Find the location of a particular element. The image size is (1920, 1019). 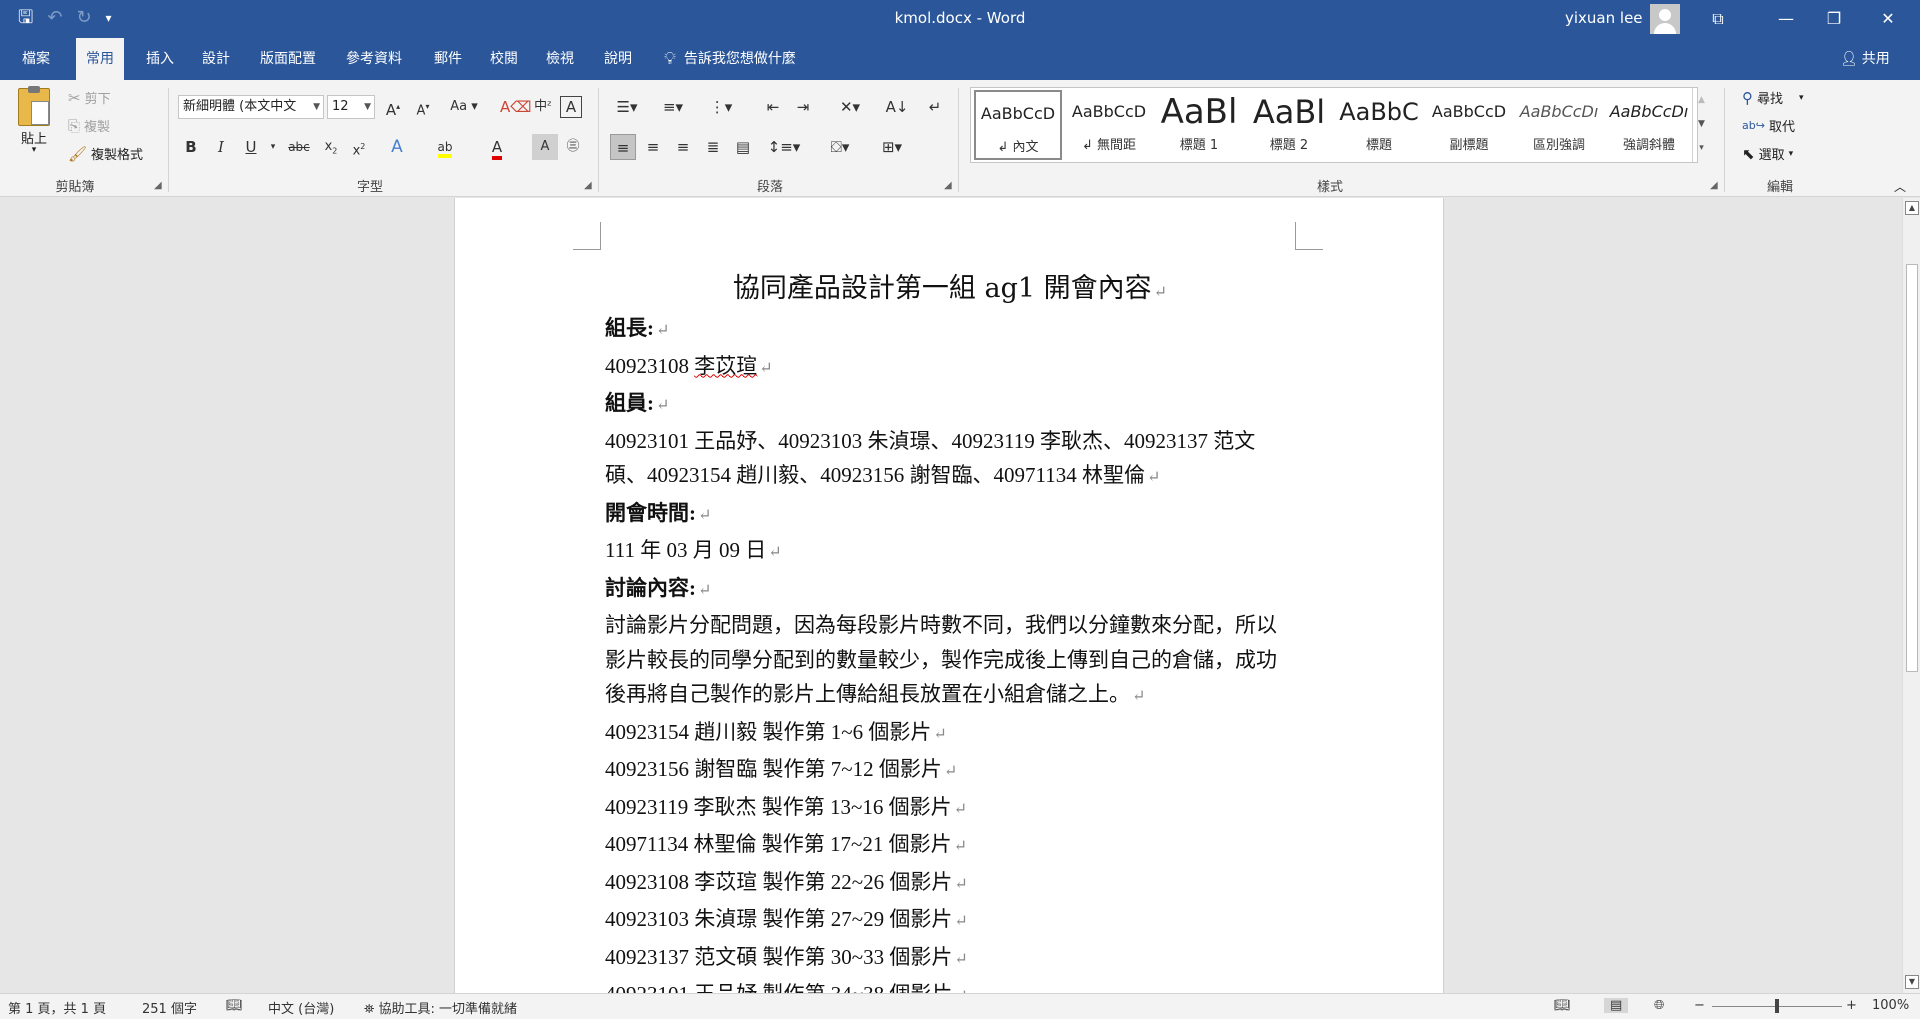

word-count: 251 個字 is located at coordinates (169, 1007).